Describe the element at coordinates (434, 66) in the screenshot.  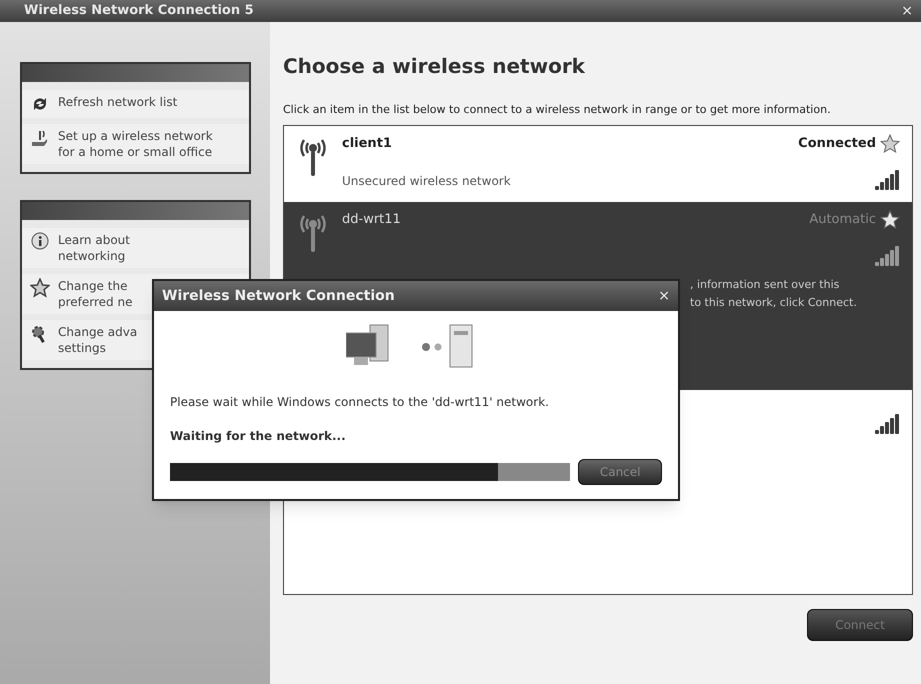
I see `page-heading: Choose a wireless network` at that location.